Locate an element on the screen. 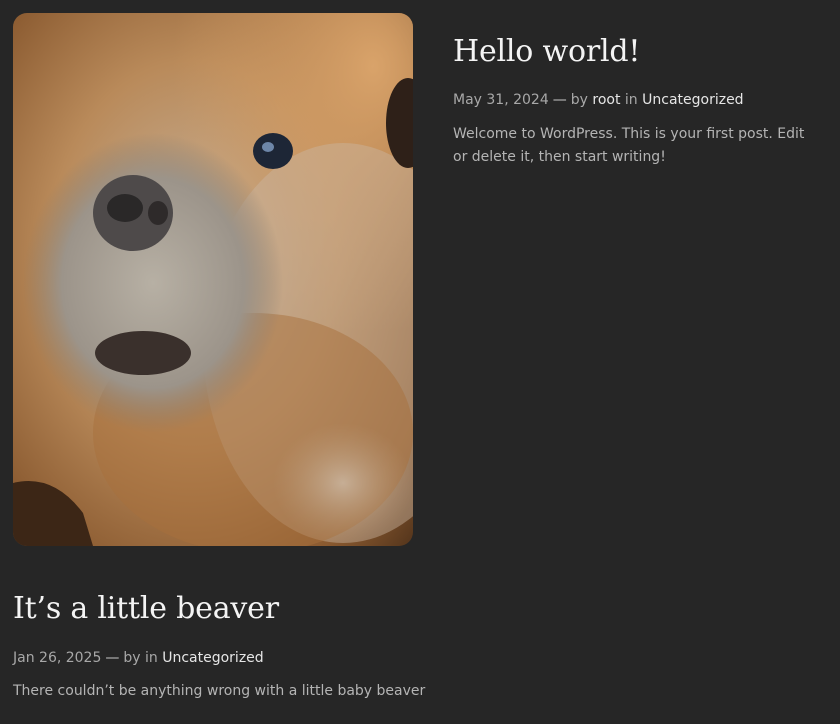 The height and width of the screenshot is (724, 840). post-date: Jan 26, 2025 is located at coordinates (57, 658).